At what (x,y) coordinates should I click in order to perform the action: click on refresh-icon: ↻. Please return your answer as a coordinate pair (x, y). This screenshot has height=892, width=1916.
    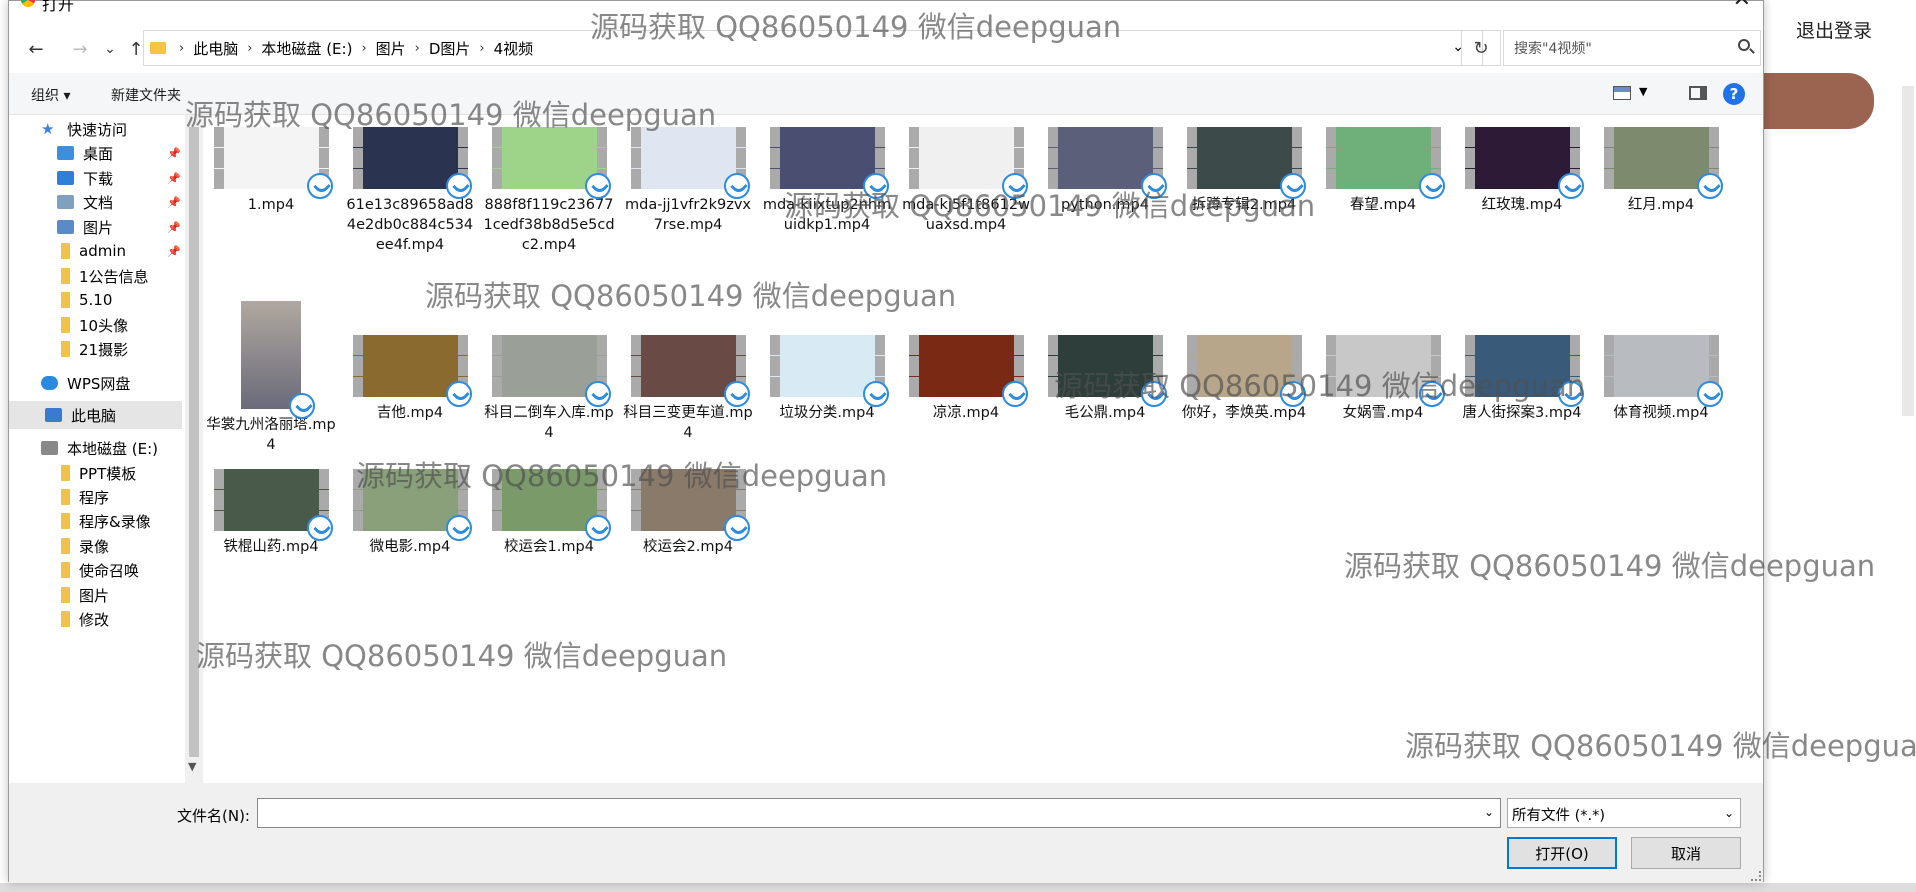
    Looking at the image, I should click on (1481, 48).